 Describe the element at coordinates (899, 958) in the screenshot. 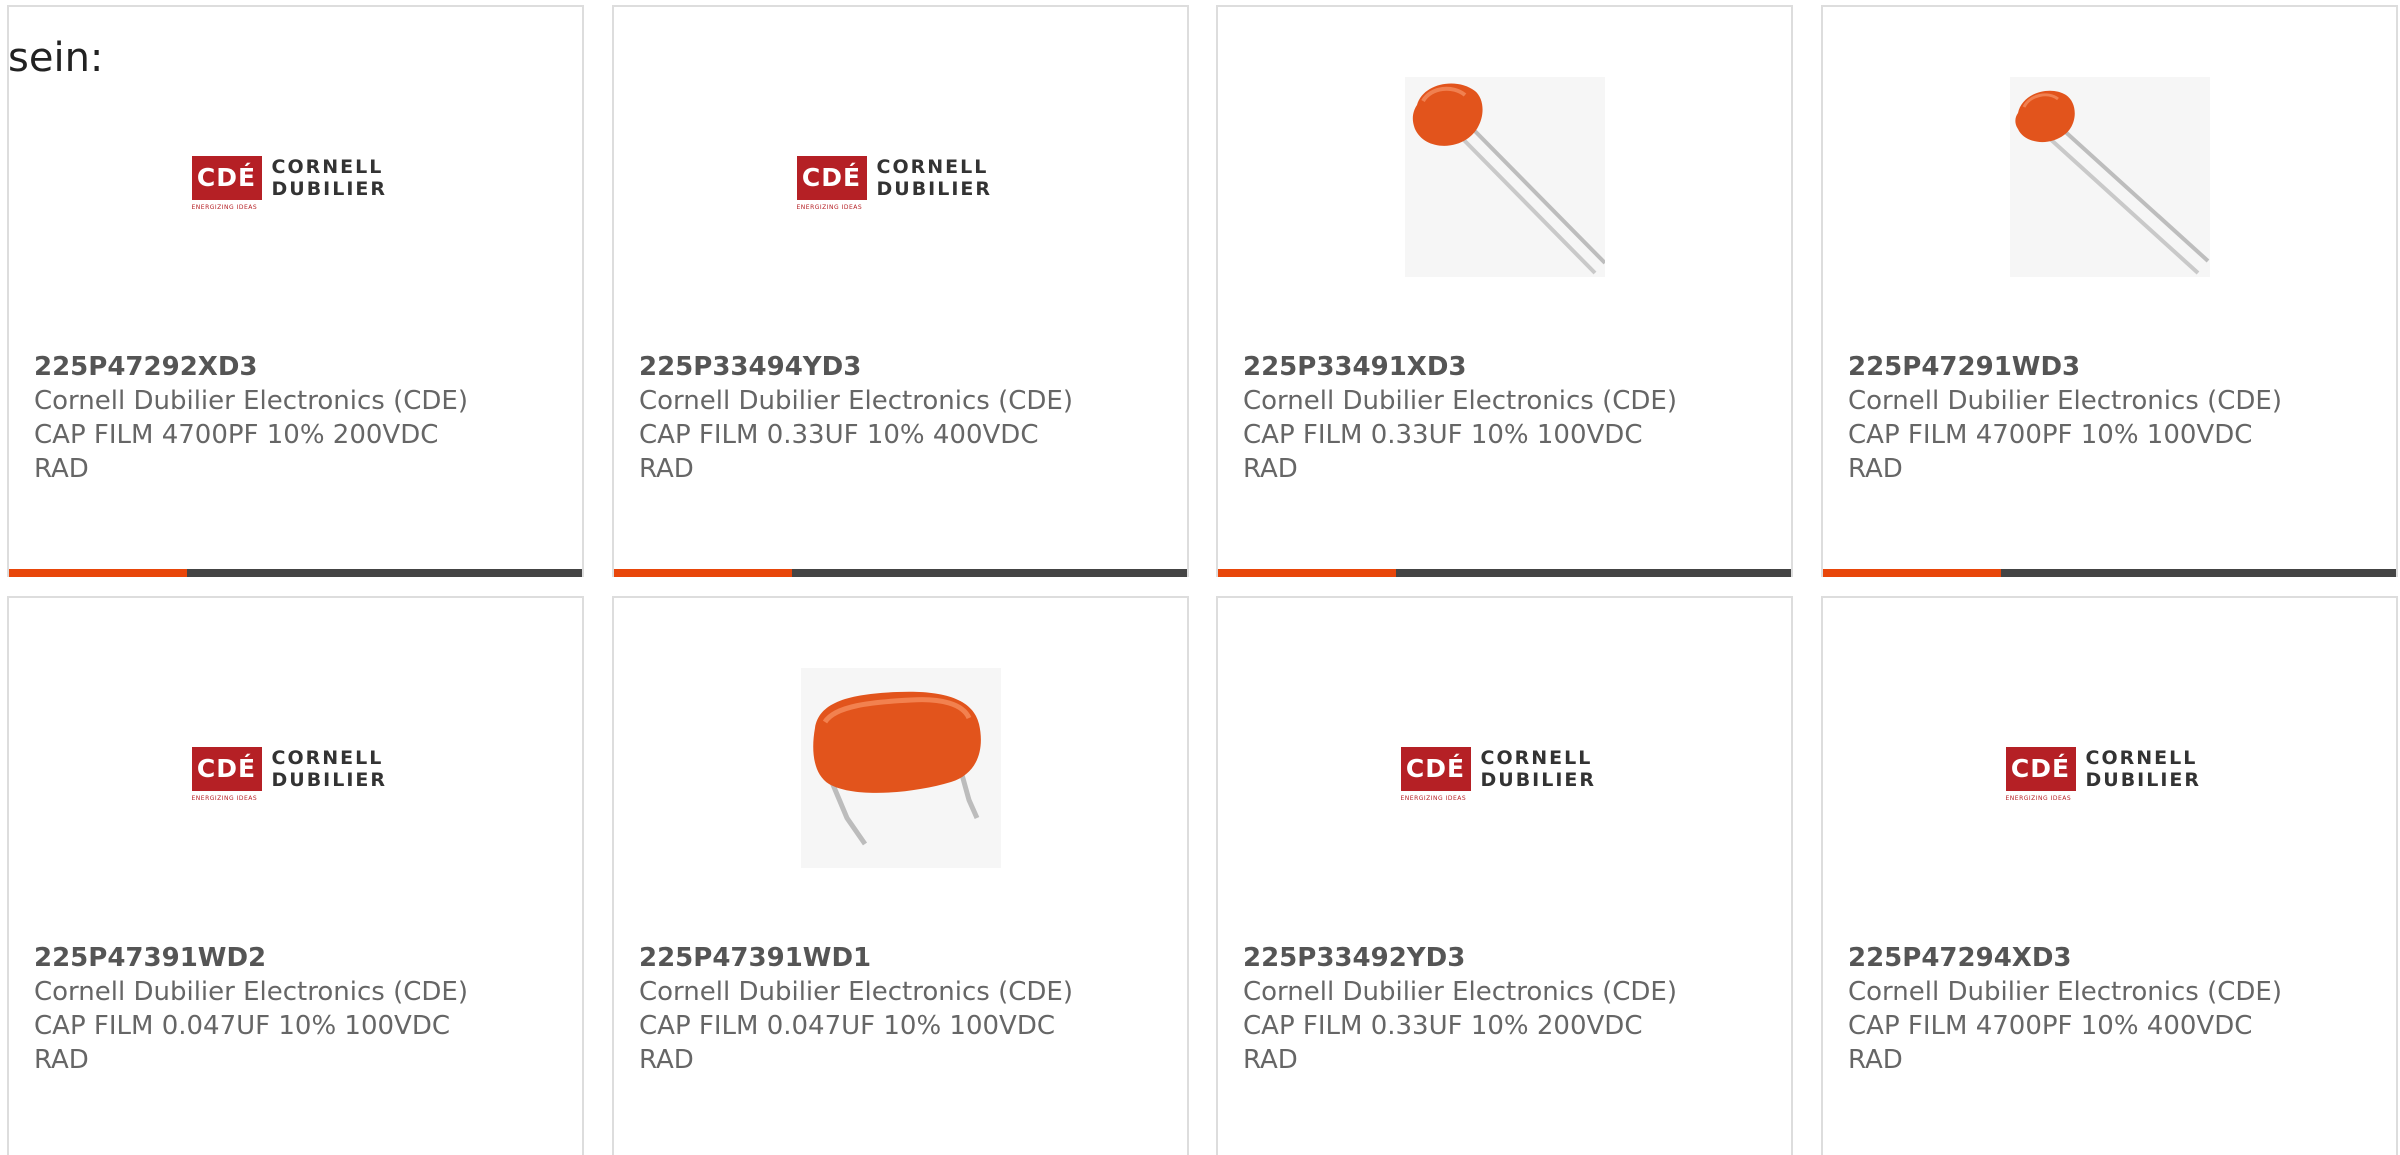

I see `part-number-link: 225P47391WD1` at that location.